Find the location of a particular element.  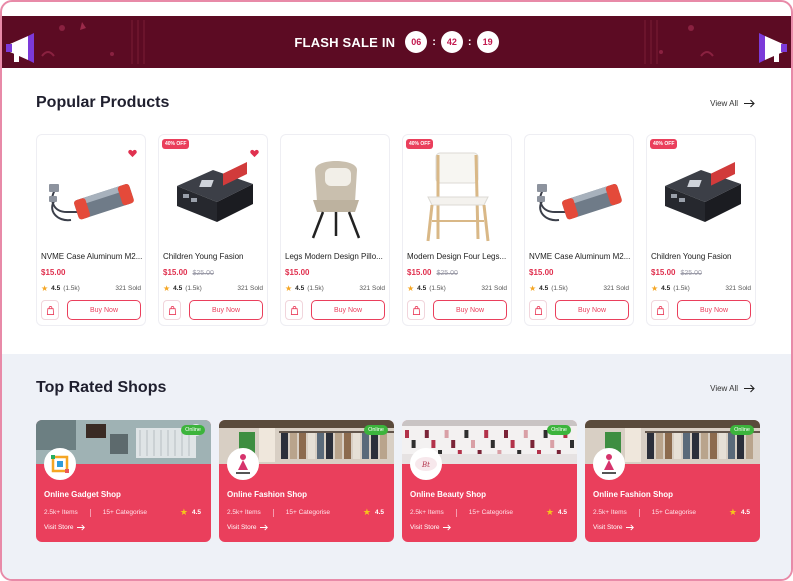

shop-logo: Bt is located at coordinates (426, 464).